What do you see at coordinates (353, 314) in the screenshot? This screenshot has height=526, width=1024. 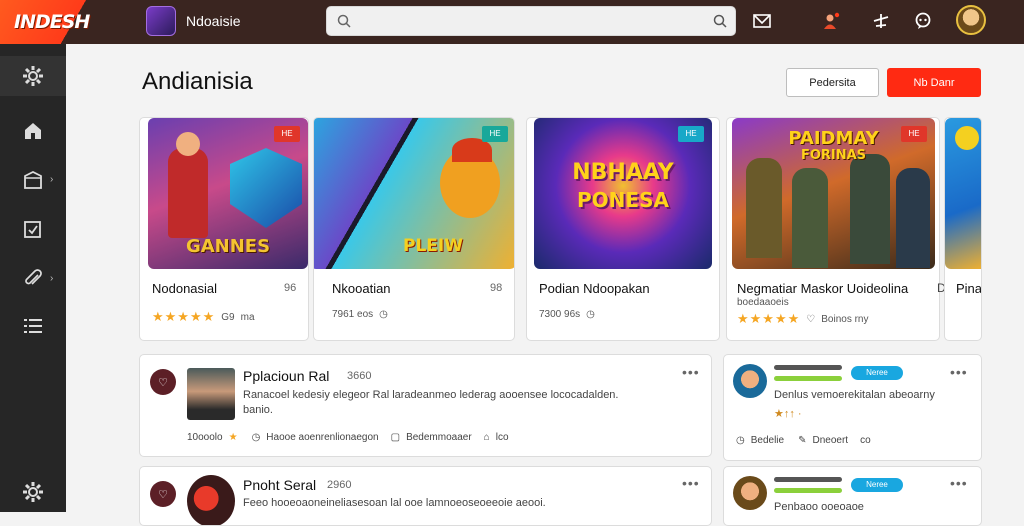 I see `meta-text: 7961 eos` at bounding box center [353, 314].